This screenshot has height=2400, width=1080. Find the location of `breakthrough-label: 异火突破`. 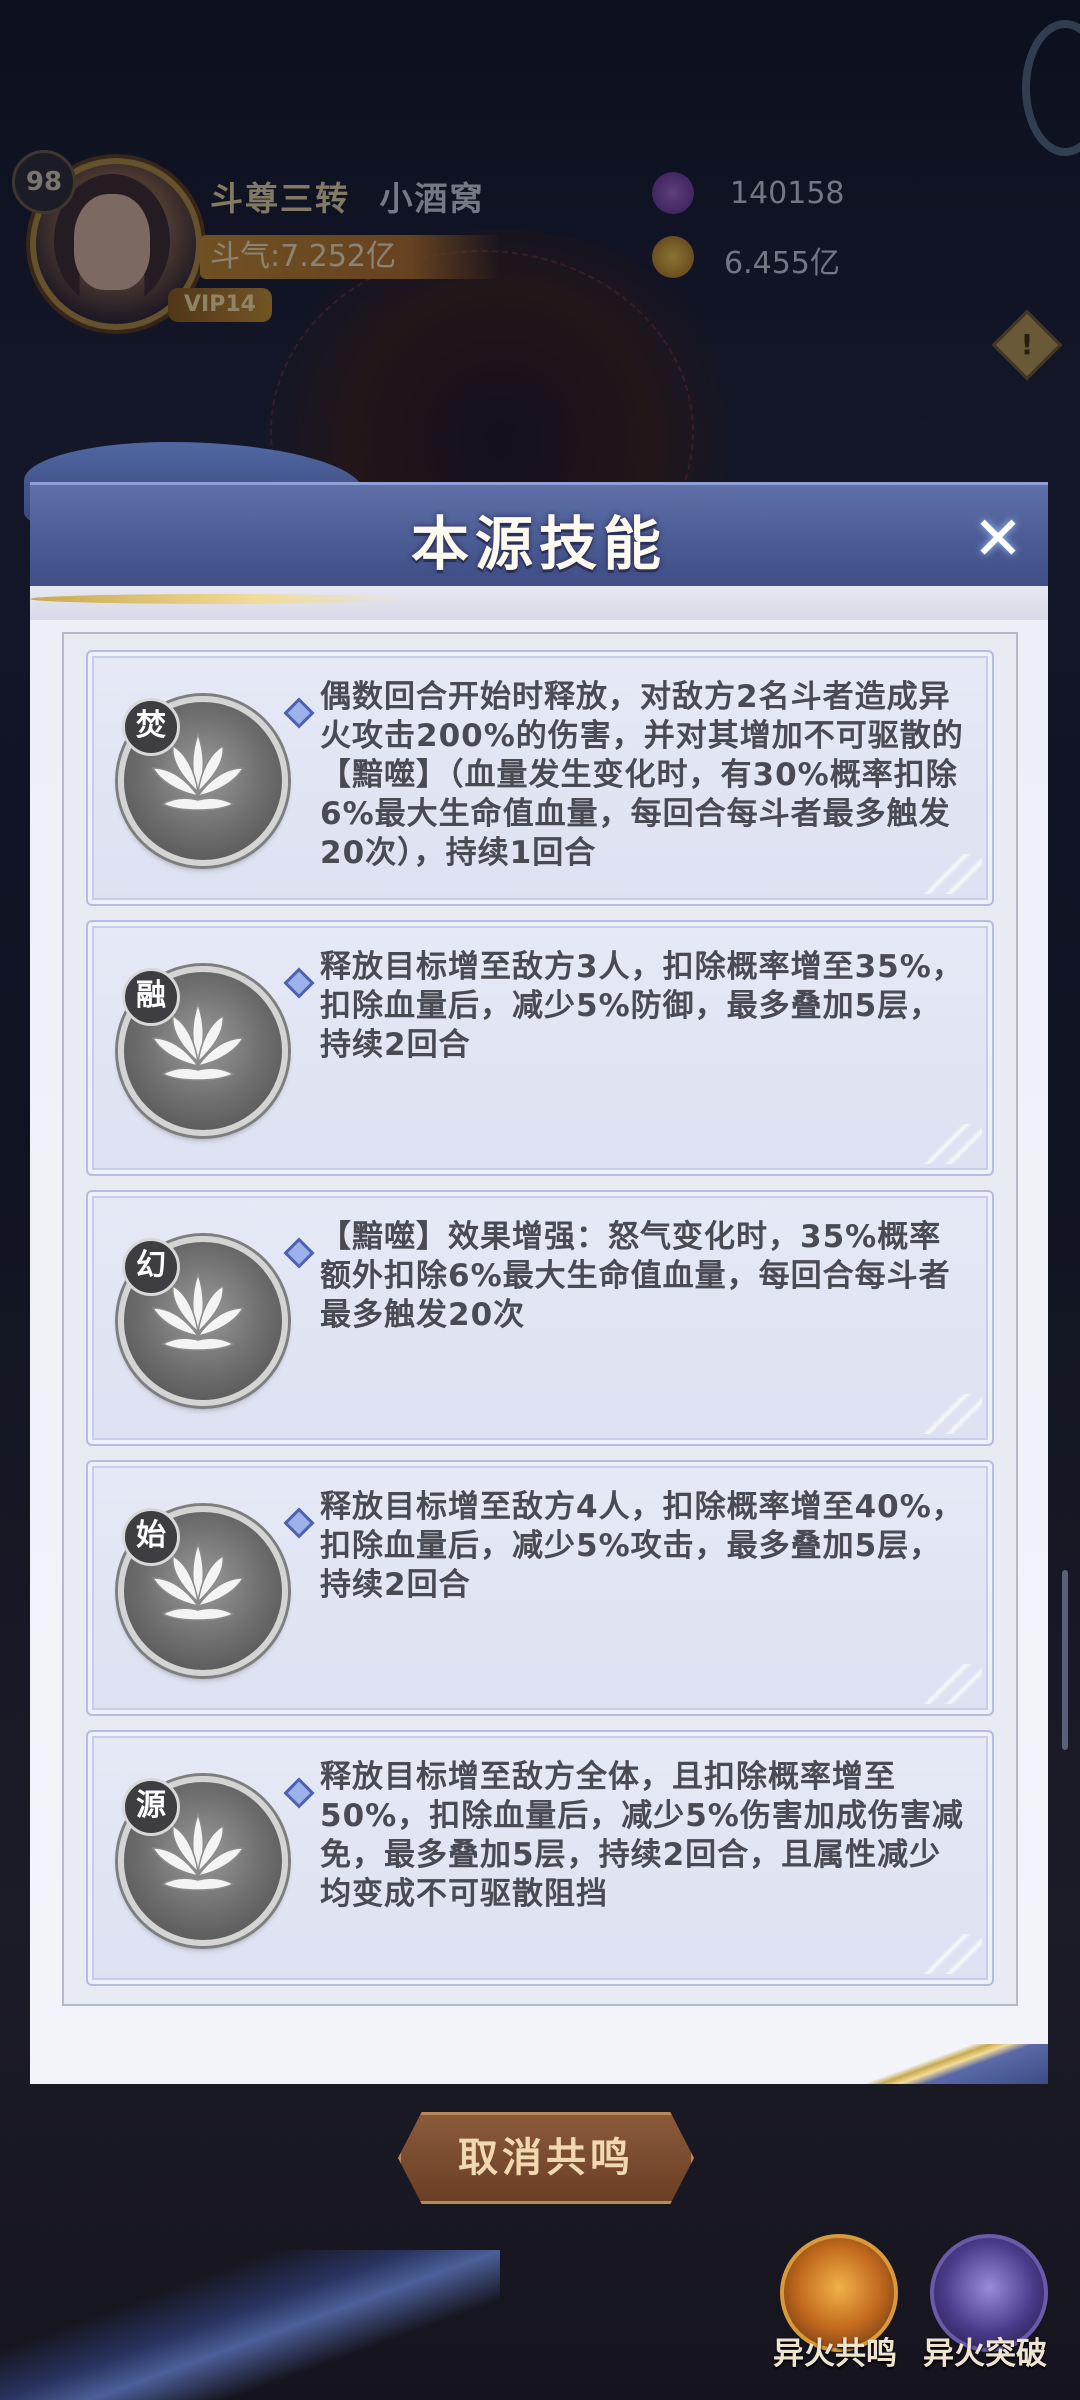

breakthrough-label: 异火突破 is located at coordinates (985, 2354).